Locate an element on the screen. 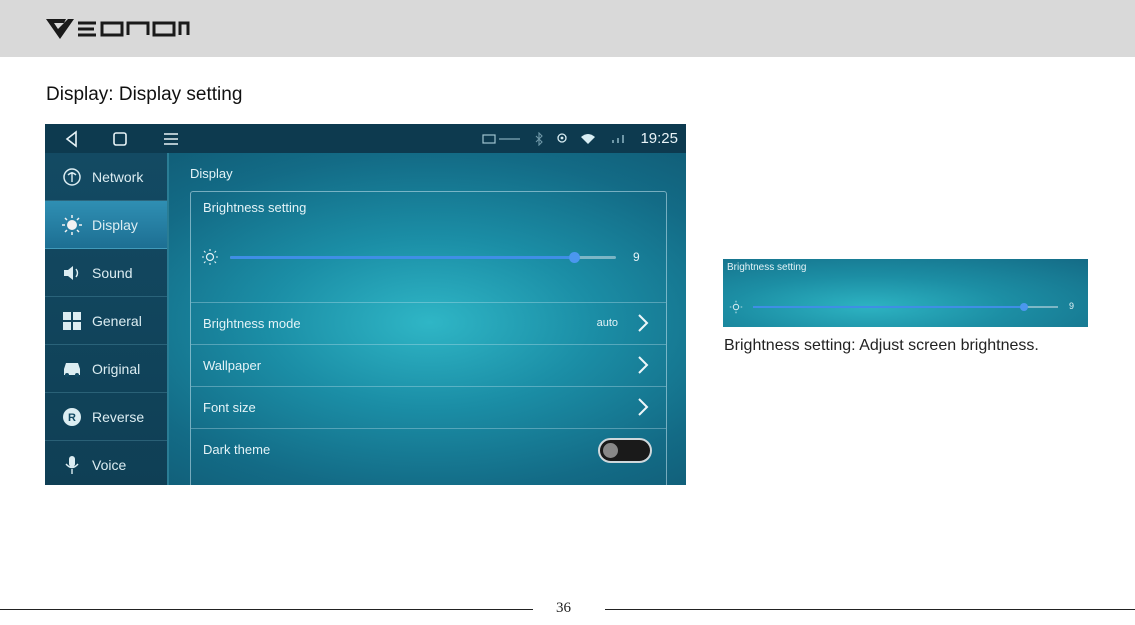 The width and height of the screenshot is (1135, 625). brightness-slider-row: 9 is located at coordinates (428, 258).